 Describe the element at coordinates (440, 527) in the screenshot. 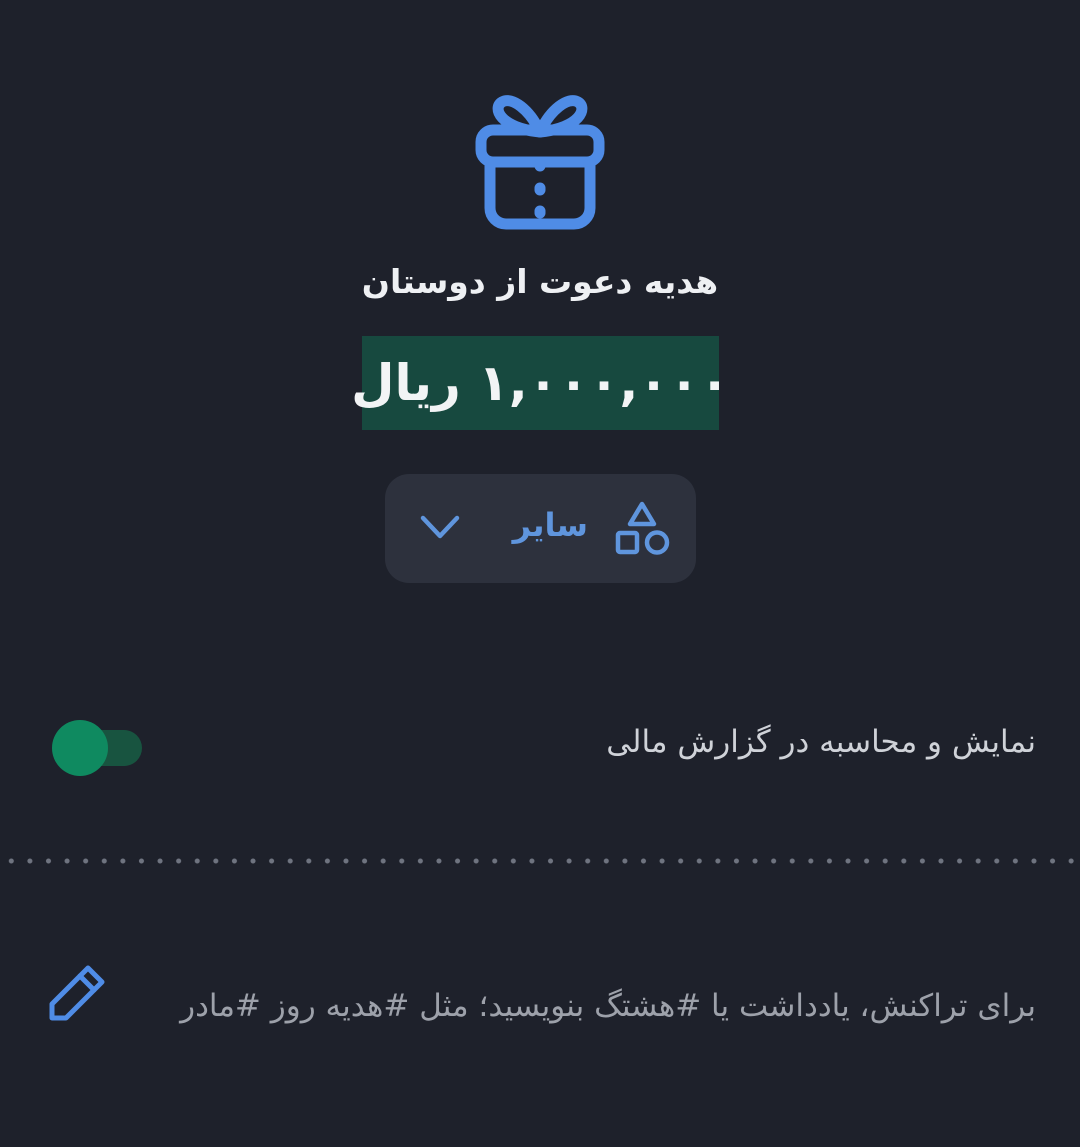

I see `chevron-down-icon` at that location.